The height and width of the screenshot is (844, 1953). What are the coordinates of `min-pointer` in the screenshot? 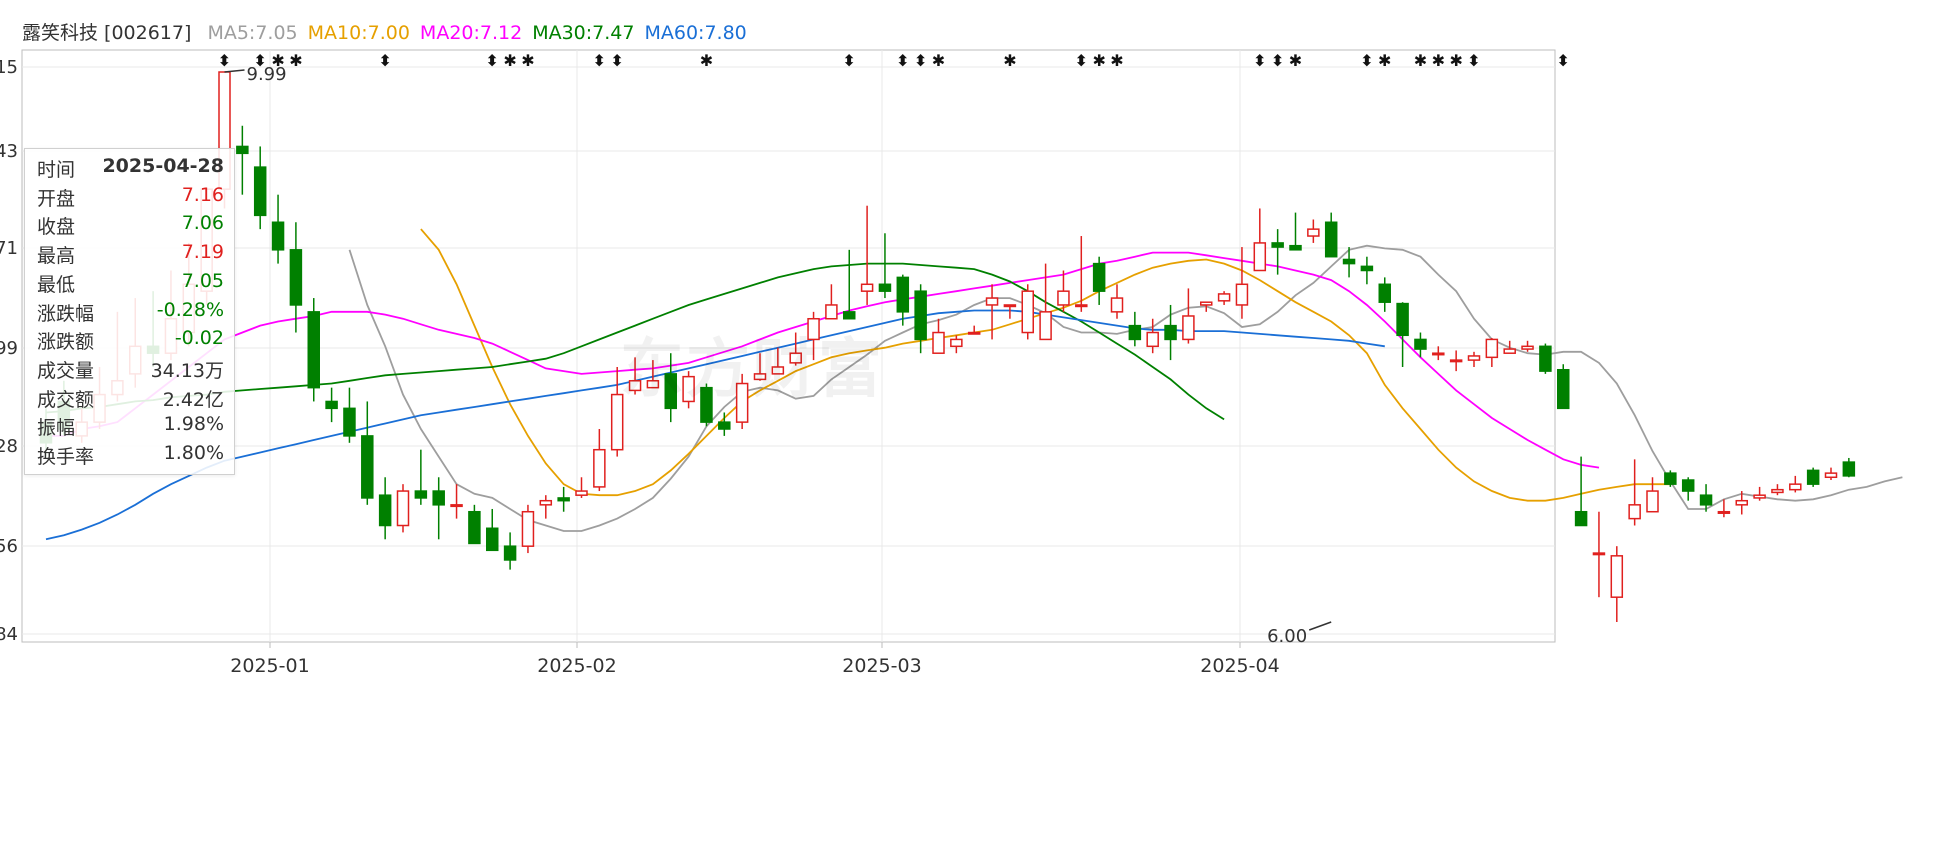 It's located at (1320, 626).